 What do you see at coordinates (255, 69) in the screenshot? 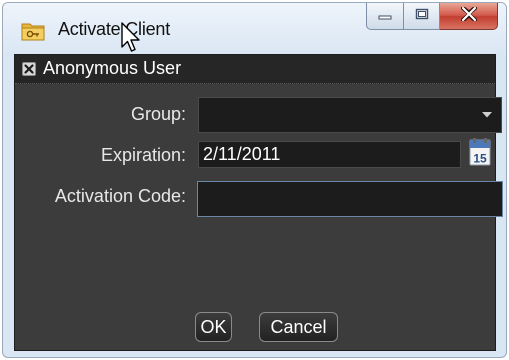
I see `anonymous-user-header: Anonymous User` at bounding box center [255, 69].